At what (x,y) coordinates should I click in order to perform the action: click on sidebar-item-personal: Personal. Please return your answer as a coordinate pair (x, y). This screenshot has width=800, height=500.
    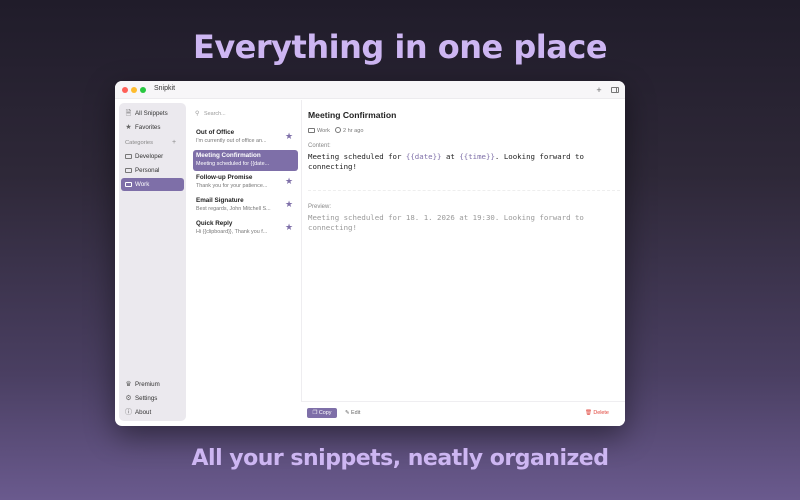
    Looking at the image, I should click on (152, 170).